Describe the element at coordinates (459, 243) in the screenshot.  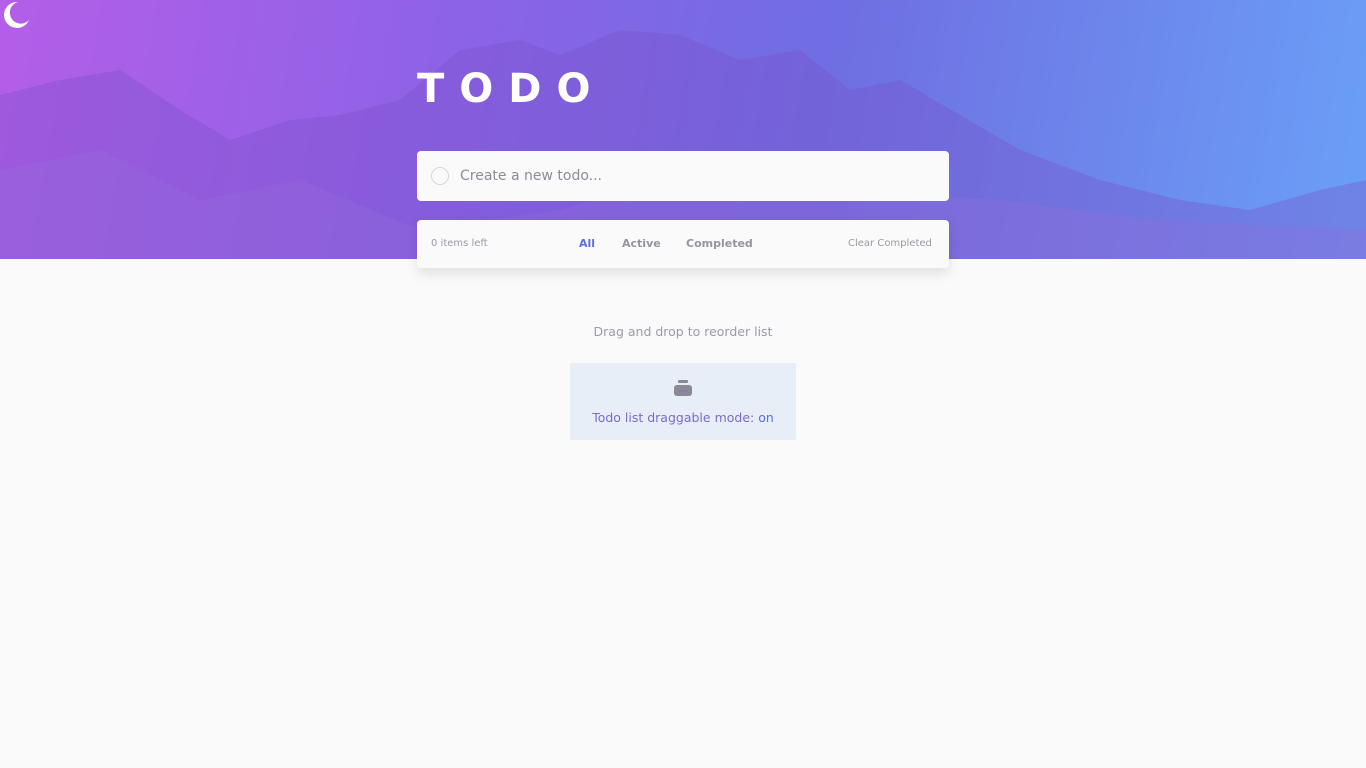
I see `items-left-count: 0 items left` at that location.